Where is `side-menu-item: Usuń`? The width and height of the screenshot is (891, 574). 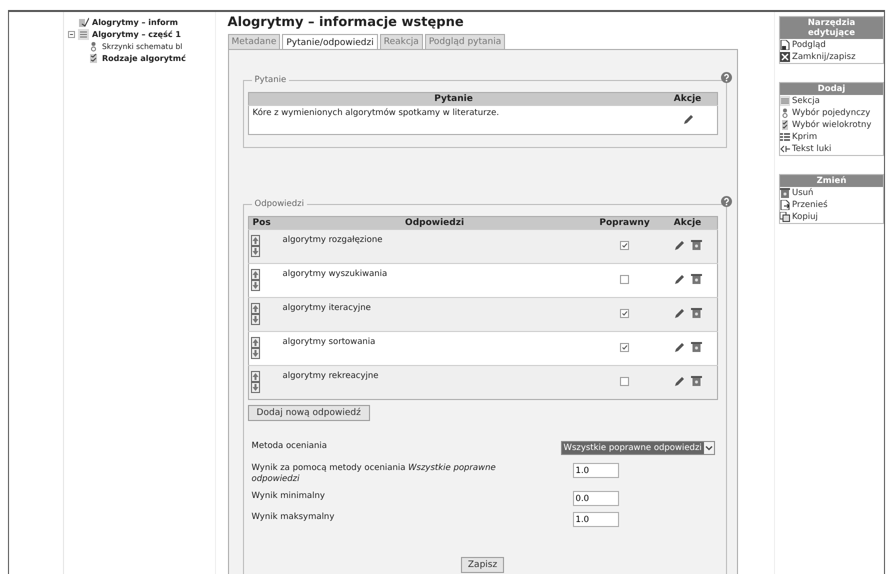
side-menu-item: Usuń is located at coordinates (831, 193).